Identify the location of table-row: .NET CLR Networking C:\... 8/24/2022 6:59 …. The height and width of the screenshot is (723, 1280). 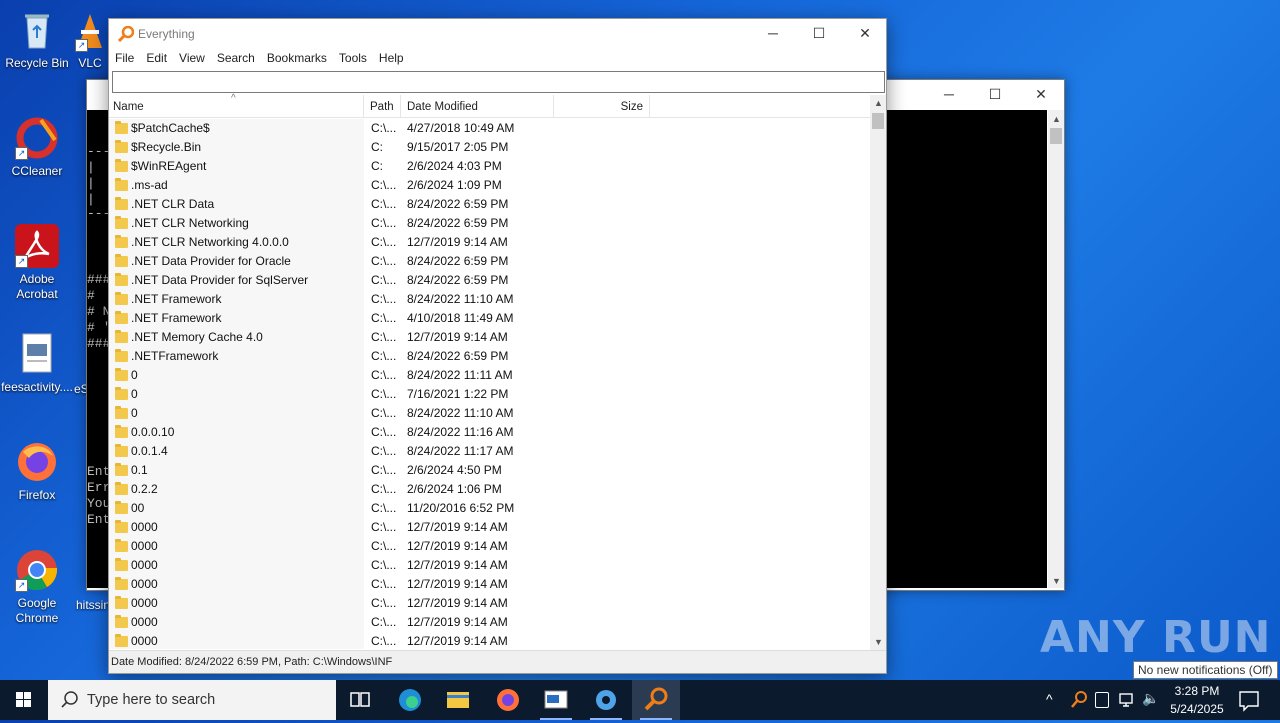
(489, 223).